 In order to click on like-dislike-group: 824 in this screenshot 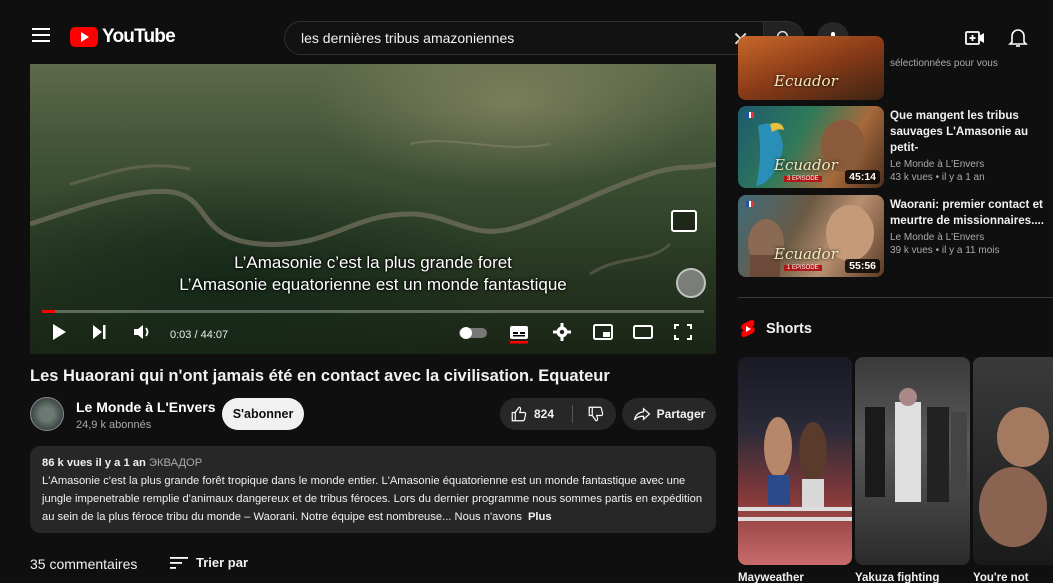, I will do `click(558, 414)`.